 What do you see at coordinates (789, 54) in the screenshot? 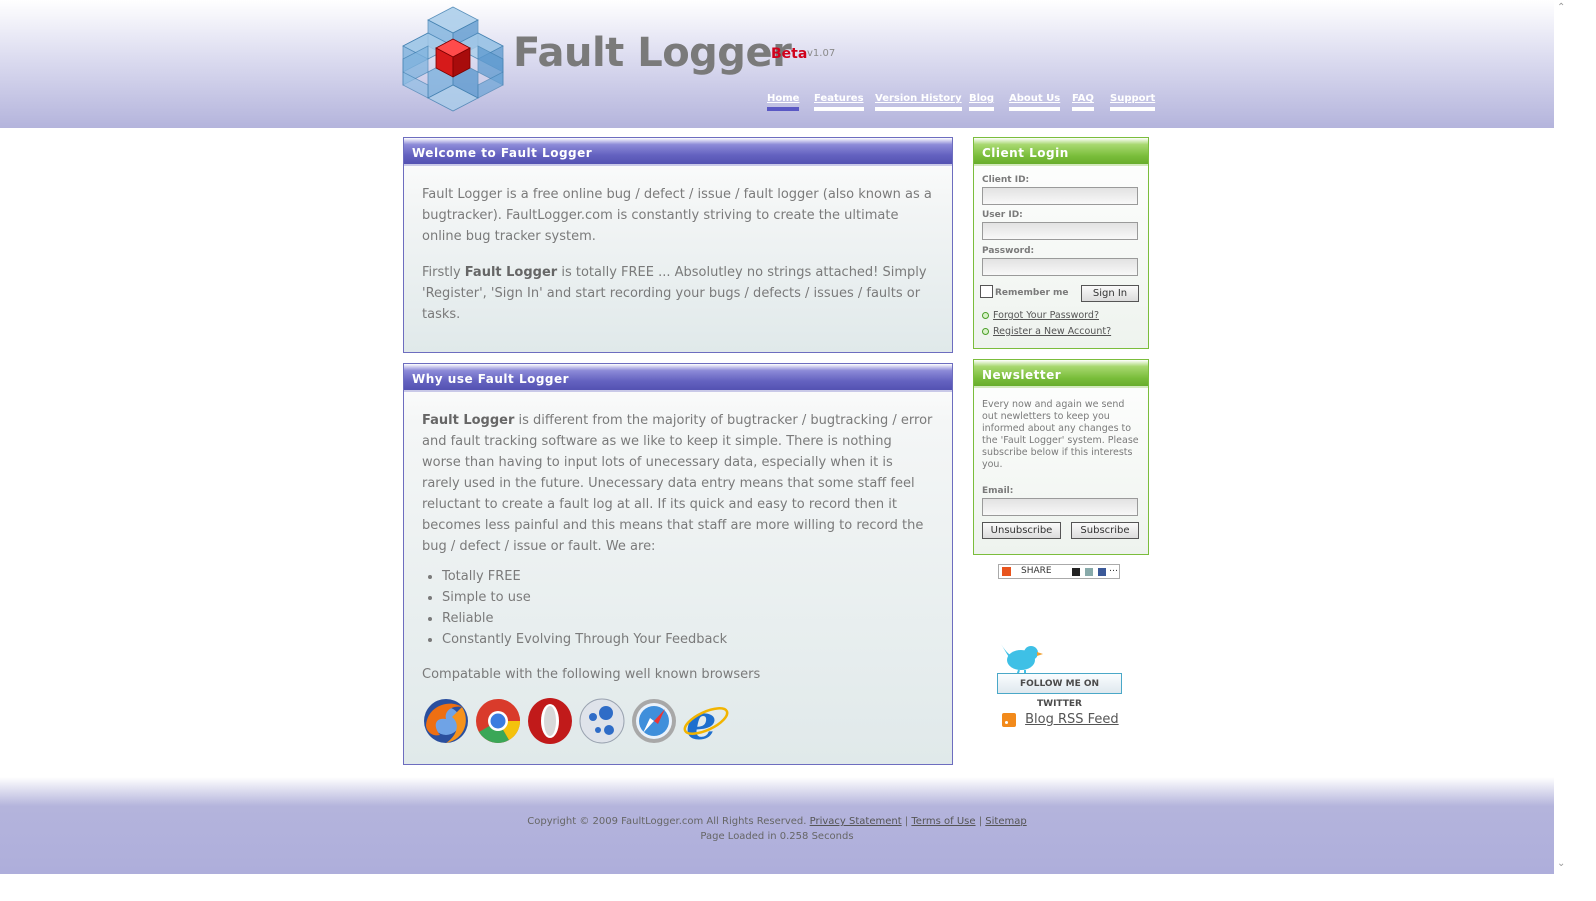
I see `beta-badge: Beta` at bounding box center [789, 54].